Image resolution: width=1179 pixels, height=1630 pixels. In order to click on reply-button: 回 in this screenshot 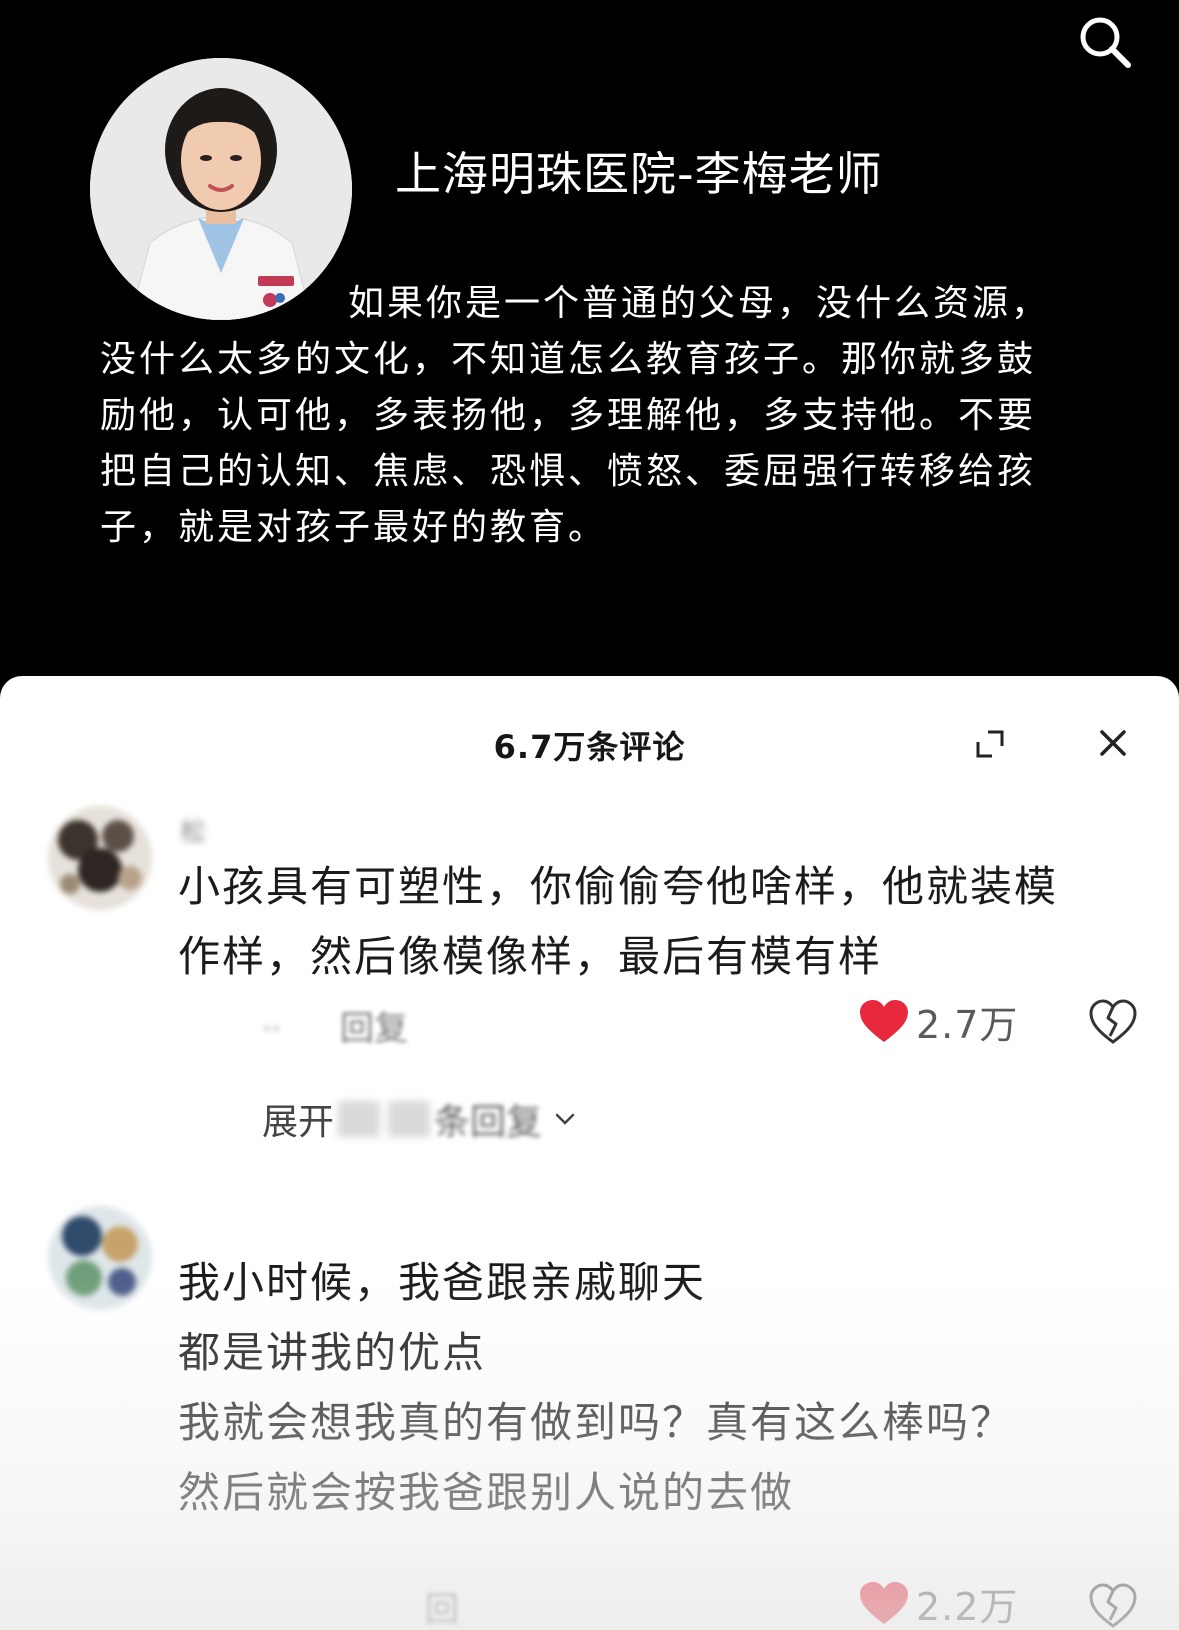, I will do `click(442, 1606)`.